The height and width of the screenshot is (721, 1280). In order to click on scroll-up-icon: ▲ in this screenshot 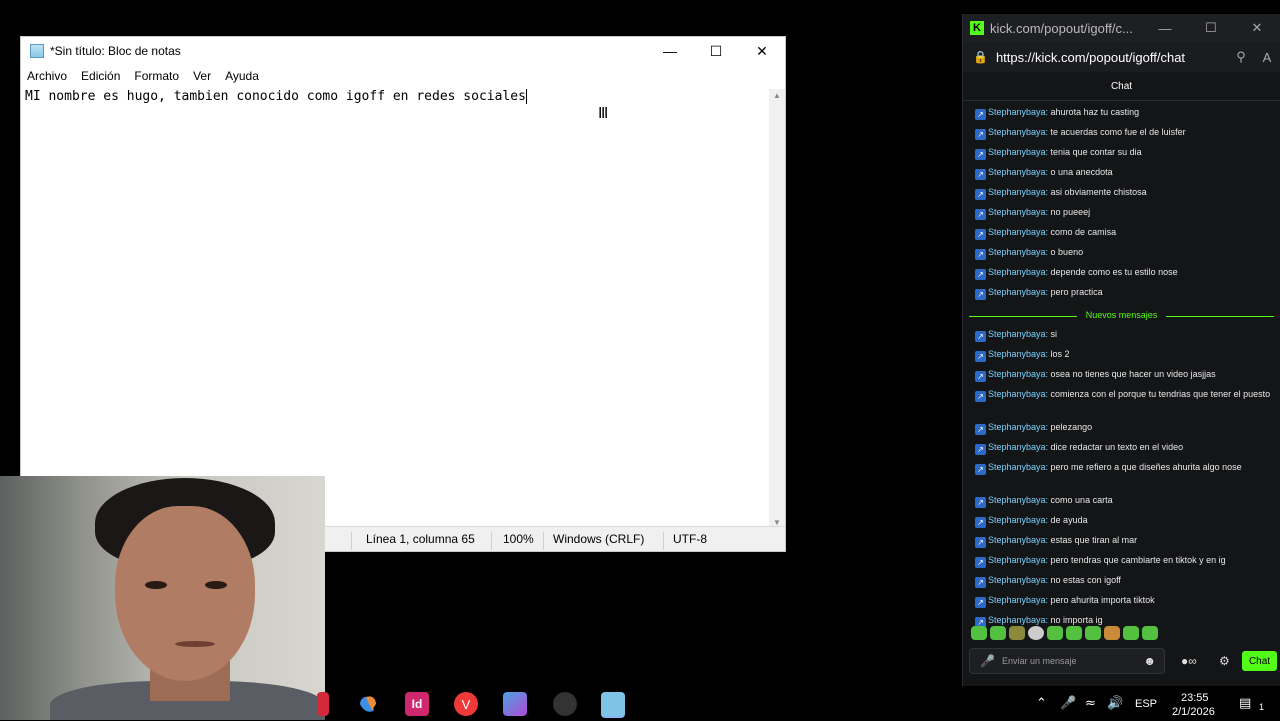, I will do `click(777, 95)`.